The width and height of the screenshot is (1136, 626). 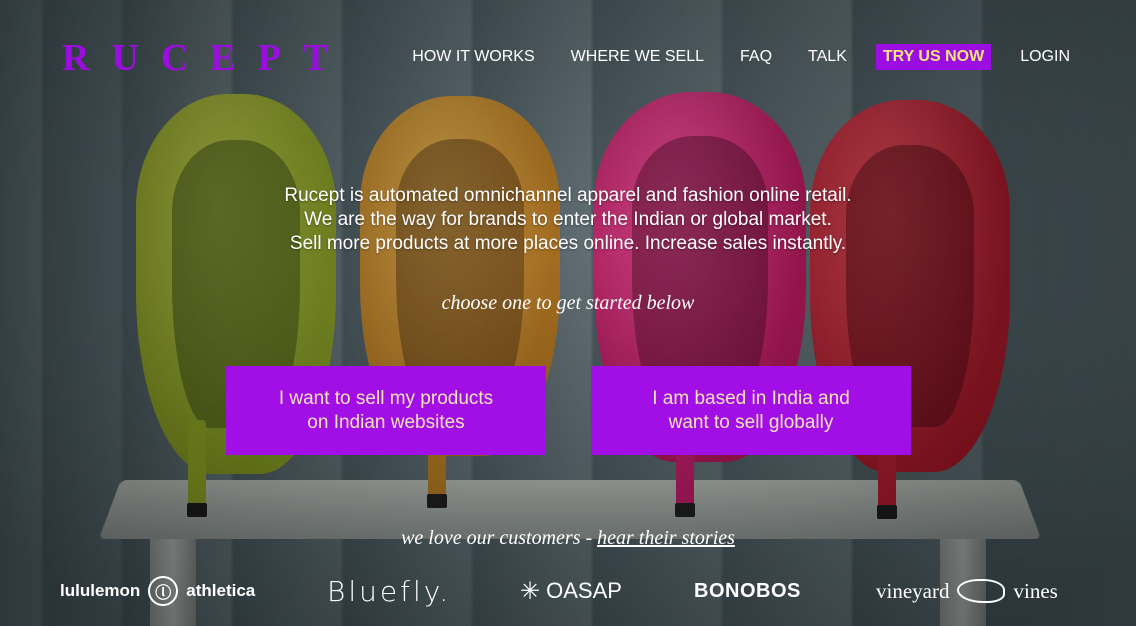 I want to click on button-label-line-1: I am based in India and, so click(x=751, y=398).